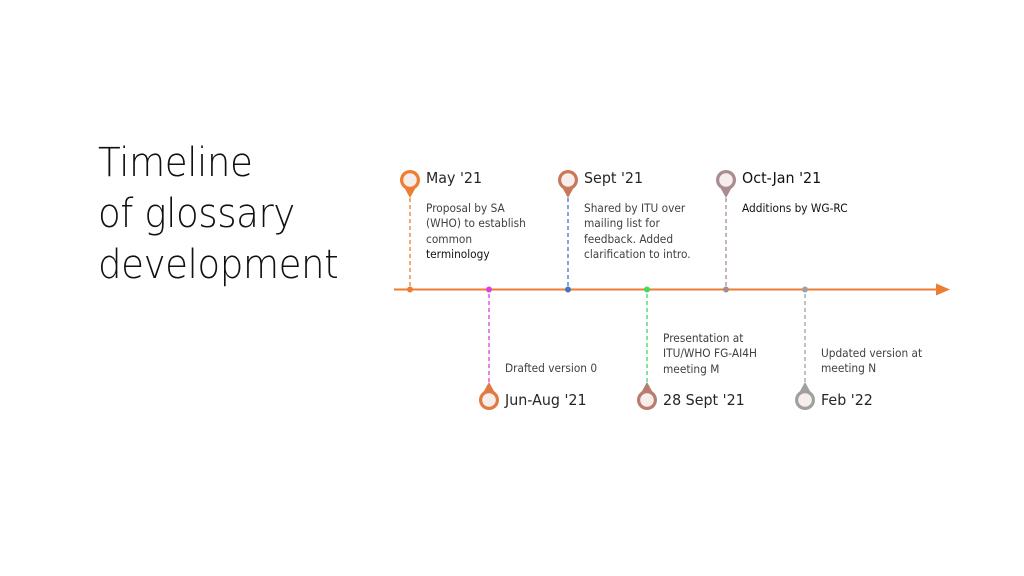  Describe the element at coordinates (782, 178) in the screenshot. I see `event-date-oct-jan-21: Oct-Jan '21` at that location.